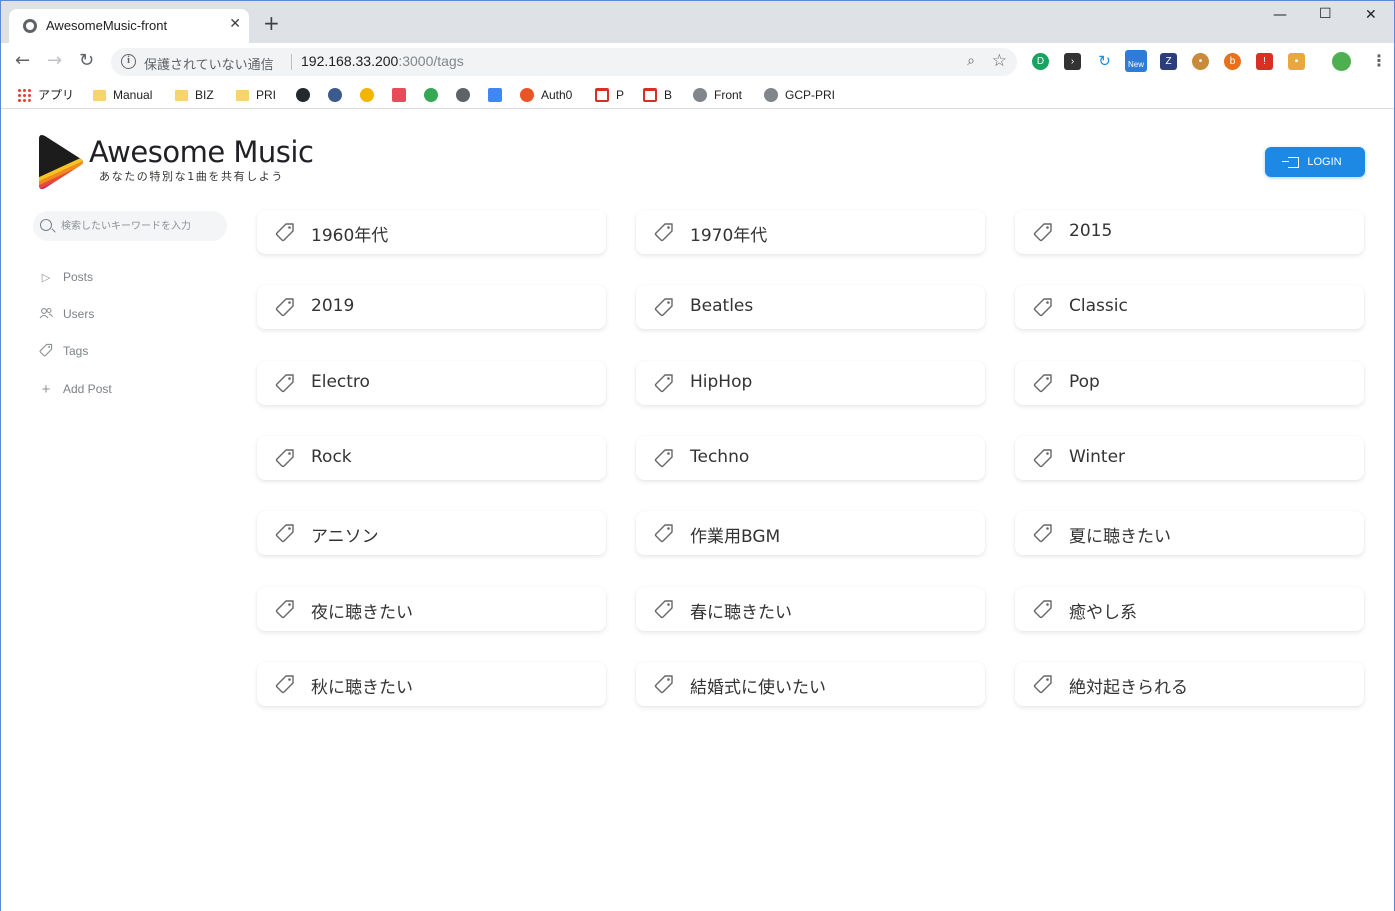  What do you see at coordinates (741, 613) in the screenshot?
I see `tag-label: 春に聴きたい` at bounding box center [741, 613].